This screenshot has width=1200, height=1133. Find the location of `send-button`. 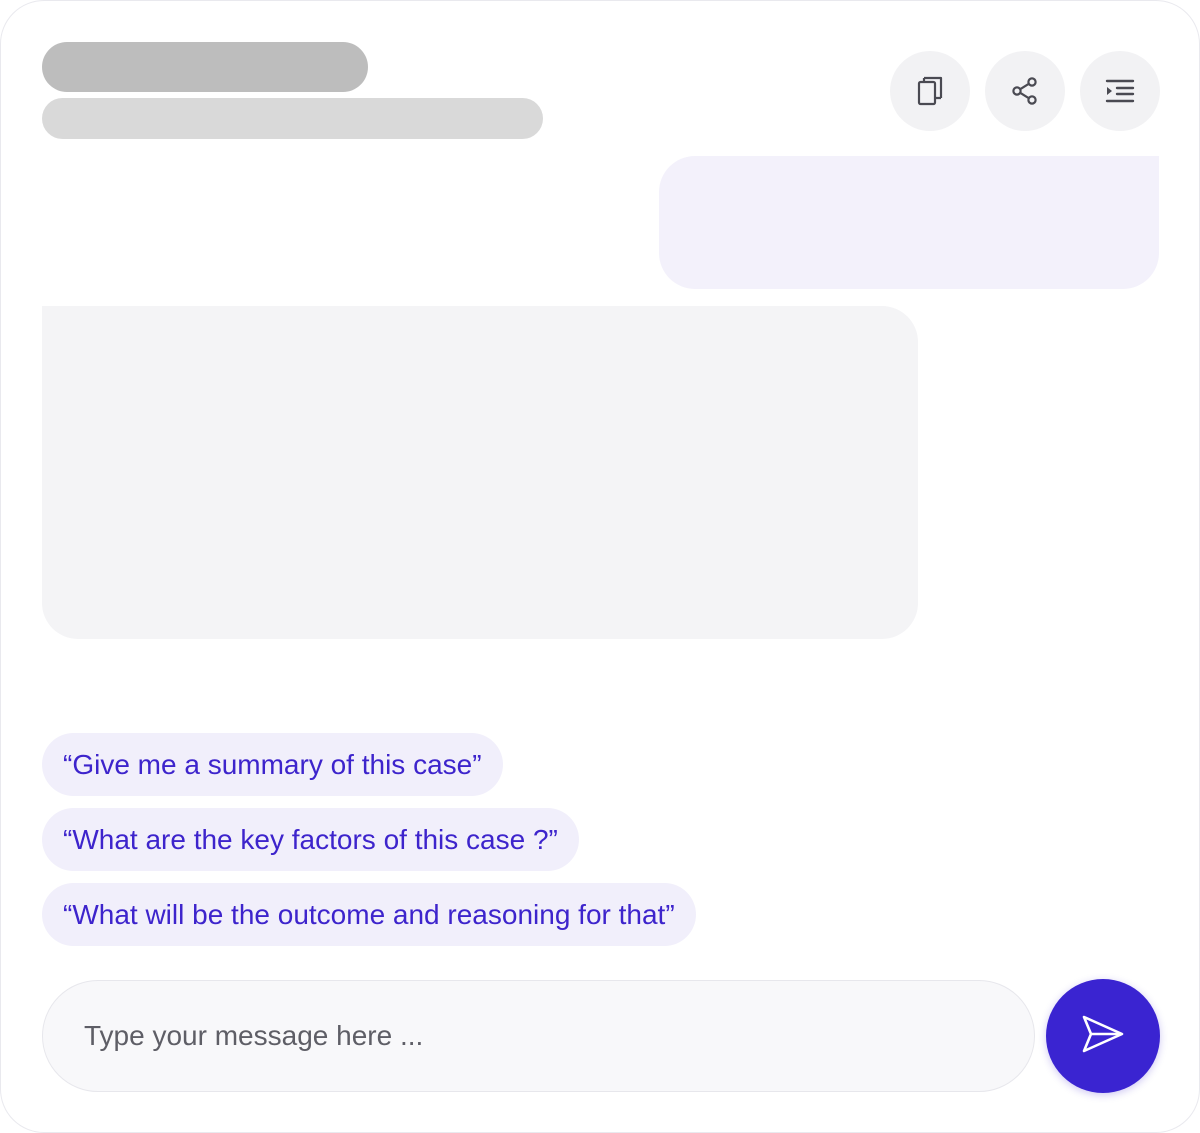

send-button is located at coordinates (1103, 1036).